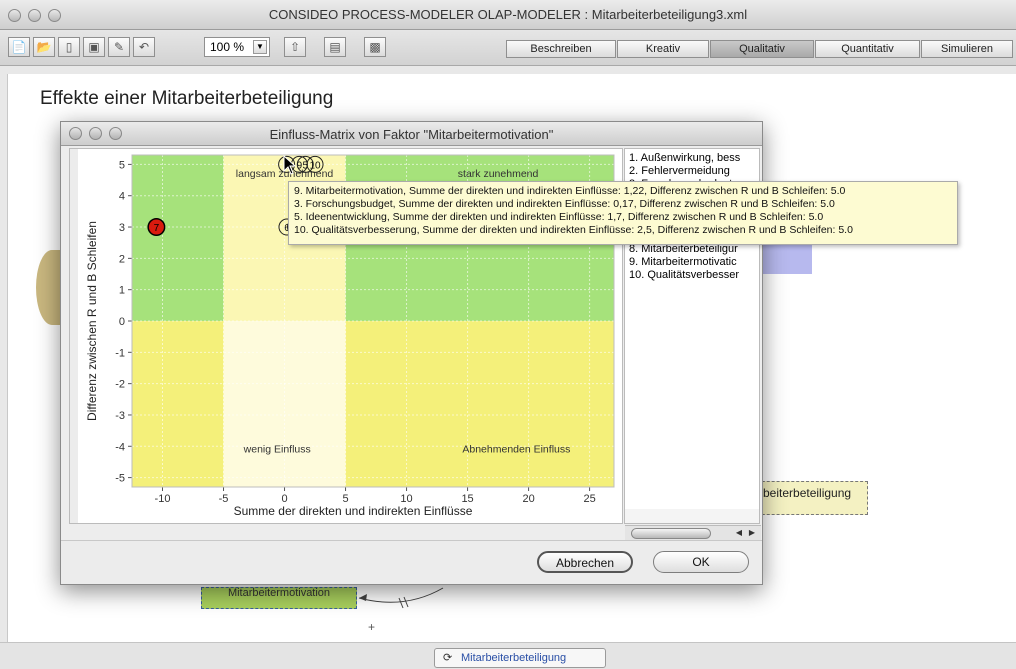 Image resolution: width=1016 pixels, height=669 pixels. I want to click on tab-mitarbeiterbeteiligung: ⟳ Mitarbeiterbeteiligung, so click(520, 658).